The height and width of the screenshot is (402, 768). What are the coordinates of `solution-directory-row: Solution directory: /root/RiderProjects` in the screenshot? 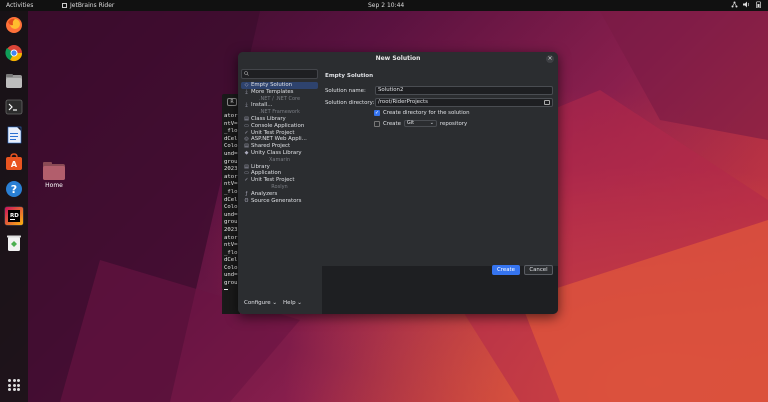 It's located at (439, 102).